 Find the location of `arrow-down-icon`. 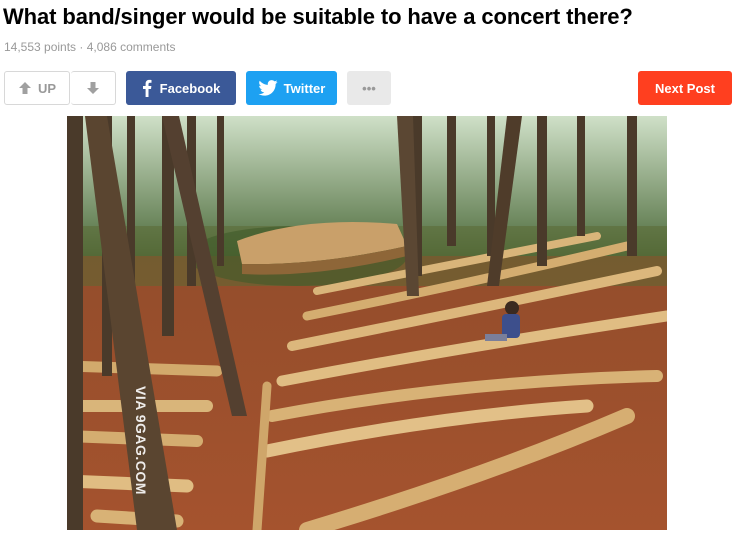

arrow-down-icon is located at coordinates (93, 88).